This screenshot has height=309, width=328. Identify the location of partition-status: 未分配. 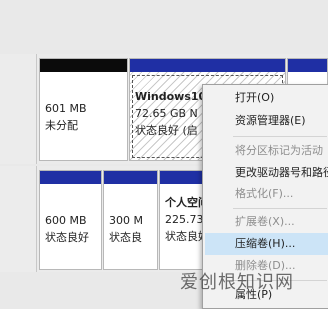
(61, 125).